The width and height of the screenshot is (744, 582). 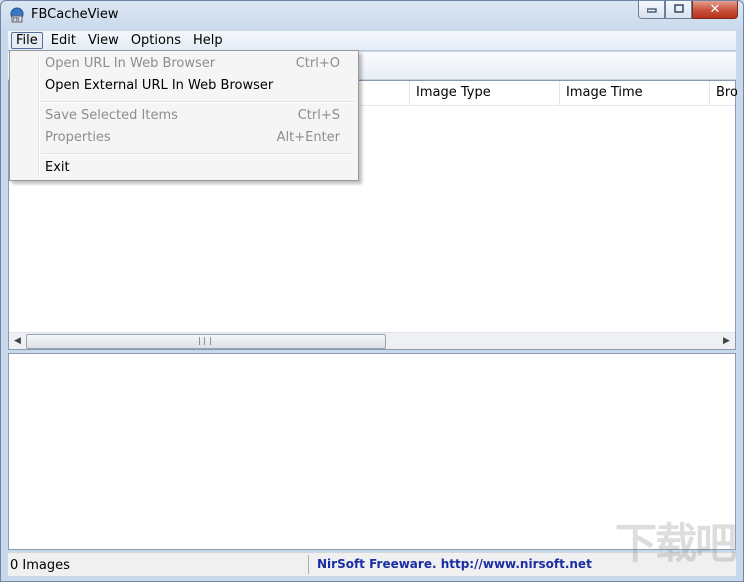 I want to click on menu-file: File, so click(x=27, y=40).